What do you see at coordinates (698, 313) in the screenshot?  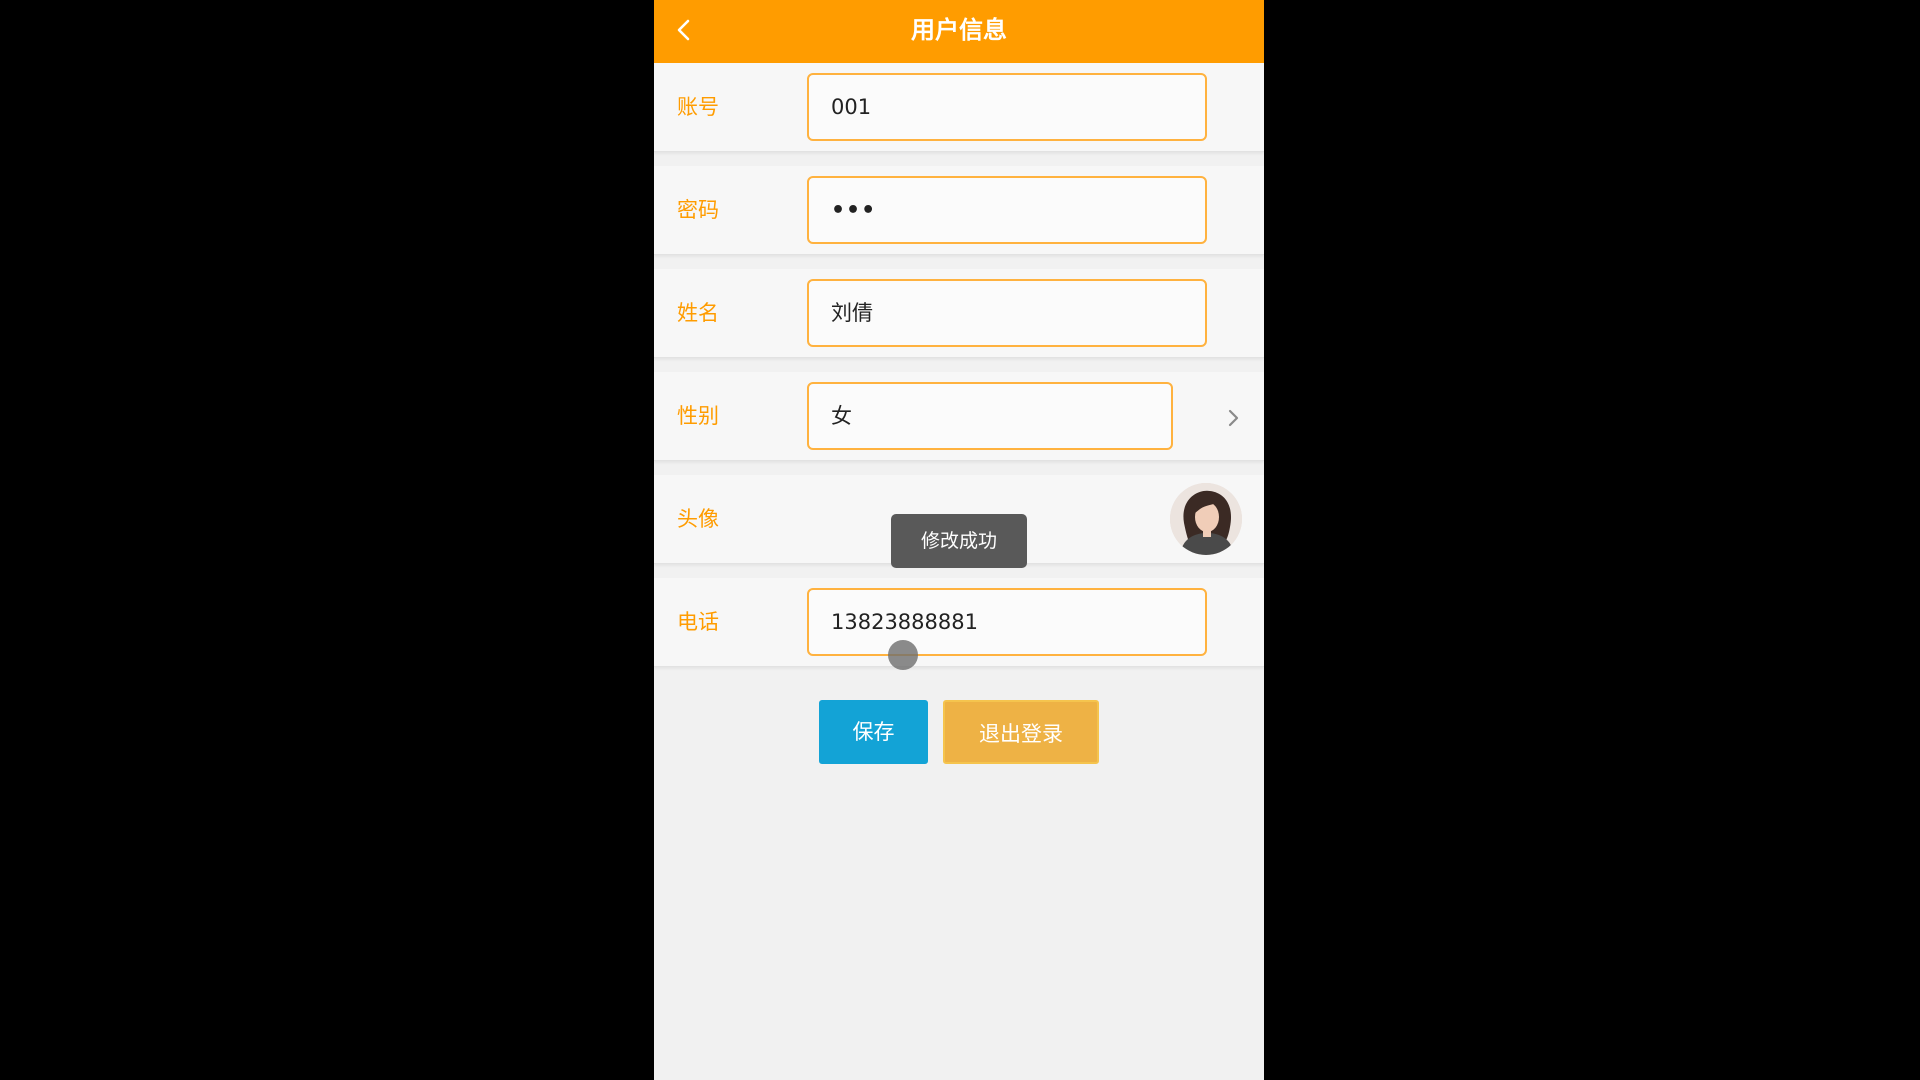 I see `name-label: 姓名` at bounding box center [698, 313].